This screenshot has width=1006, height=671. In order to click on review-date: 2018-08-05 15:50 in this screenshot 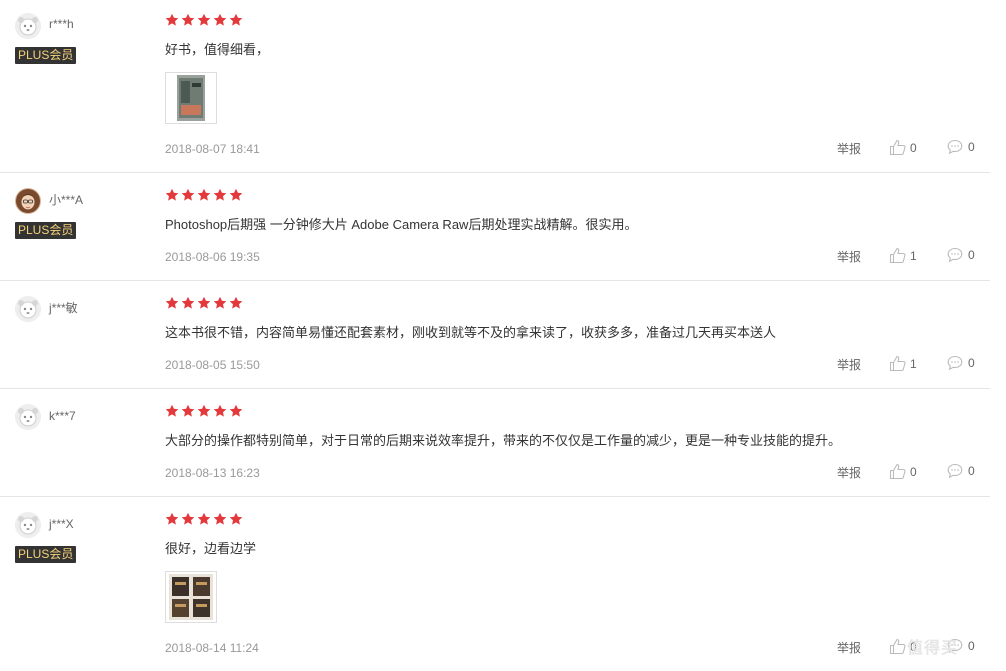, I will do `click(212, 365)`.